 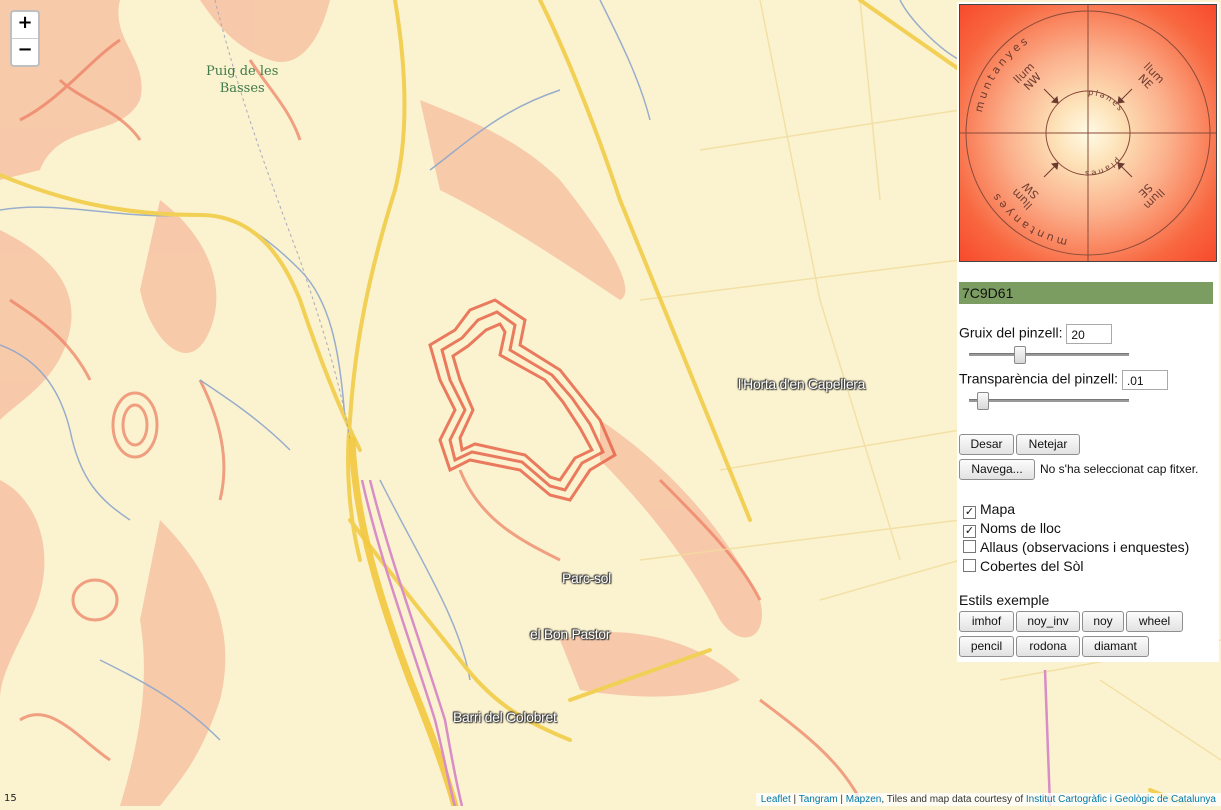 I want to click on zoom-control: + −, so click(x=25, y=38).